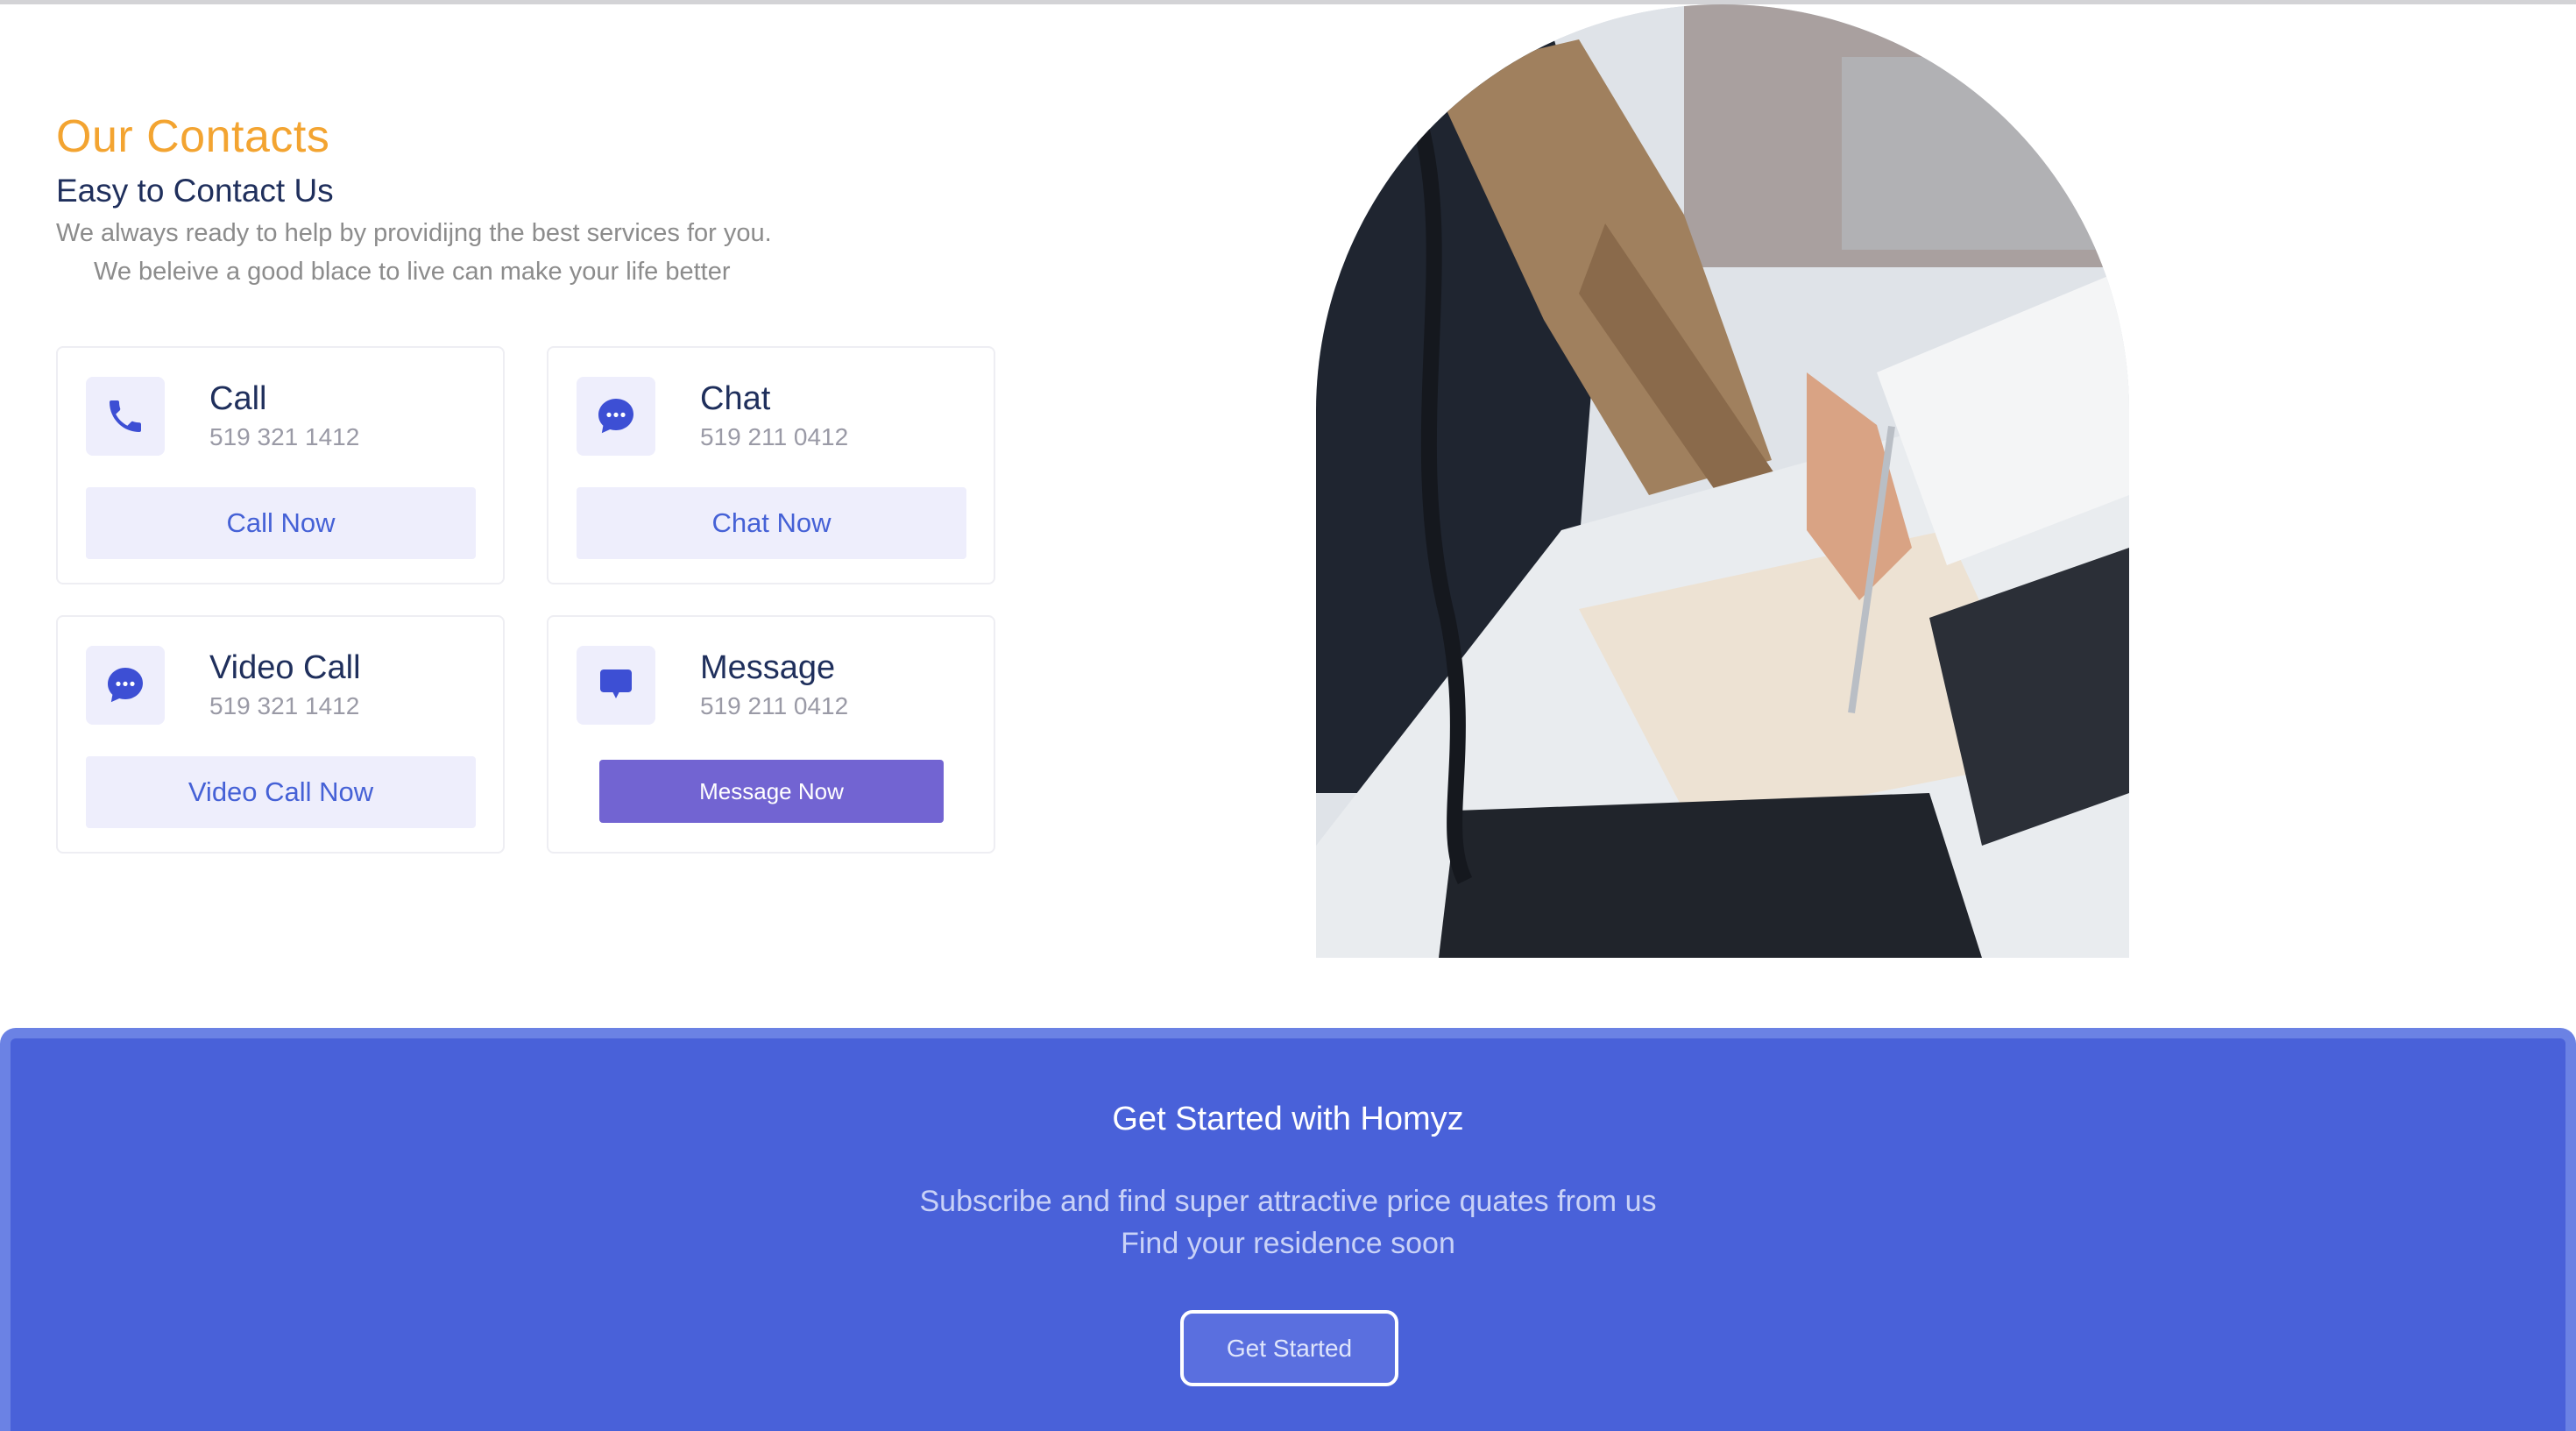 The width and height of the screenshot is (2576, 1431). Describe the element at coordinates (281, 792) in the screenshot. I see `video-call-now-button: Video Call Now` at that location.